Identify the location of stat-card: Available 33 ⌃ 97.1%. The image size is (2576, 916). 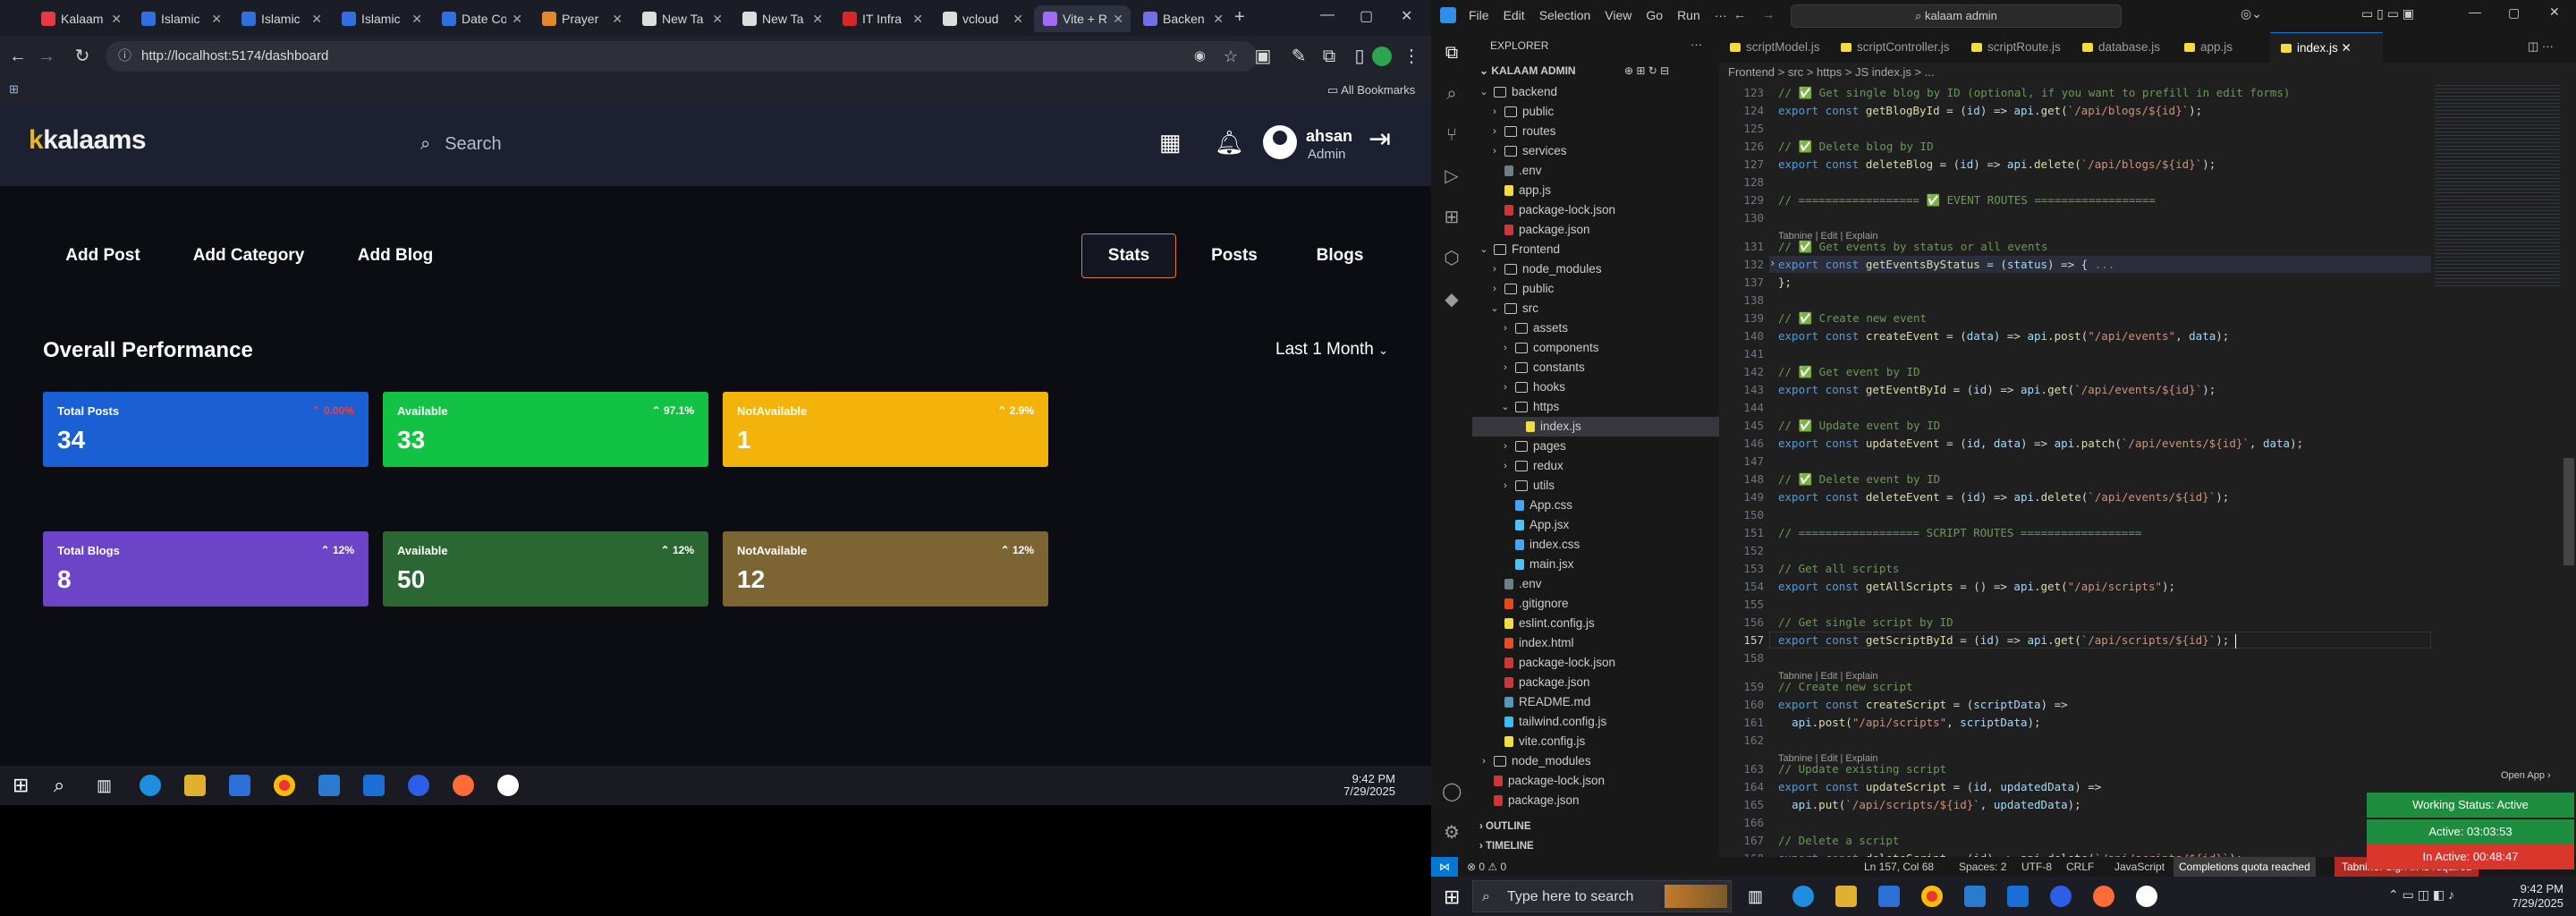
(545, 429).